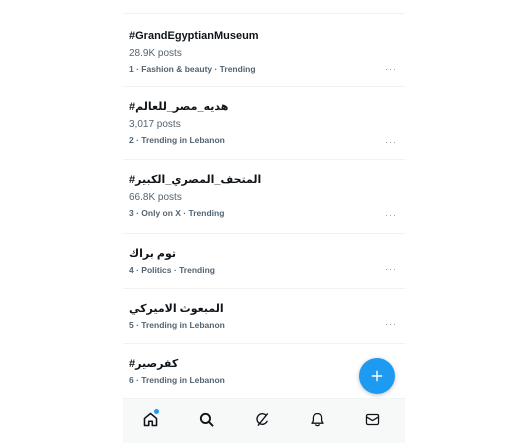 Image resolution: width=531 pixels, height=443 pixels. I want to click on unread-dot, so click(156, 411).